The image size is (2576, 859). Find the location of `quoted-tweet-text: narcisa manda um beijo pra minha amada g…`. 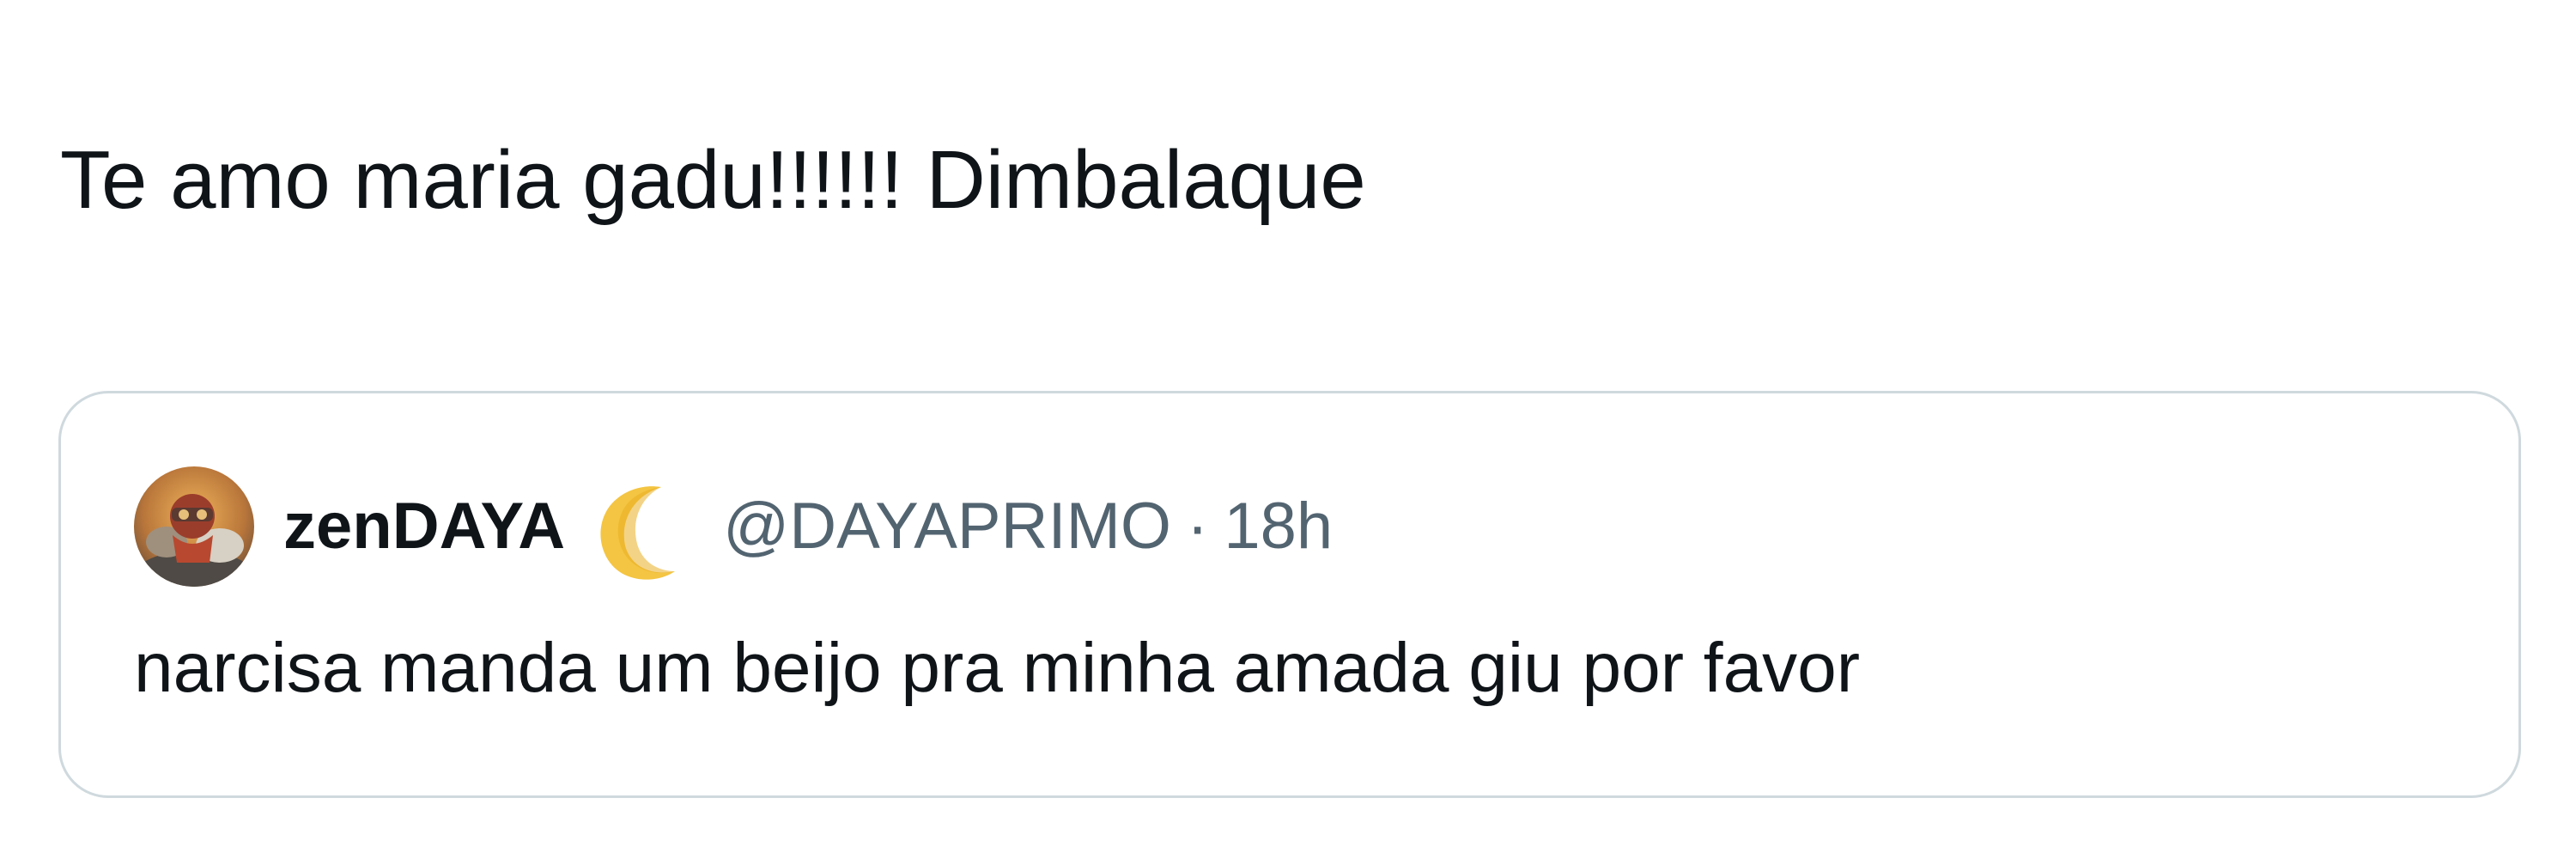

quoted-tweet-text: narcisa manda um beijo pra minha amada g… is located at coordinates (998, 668).